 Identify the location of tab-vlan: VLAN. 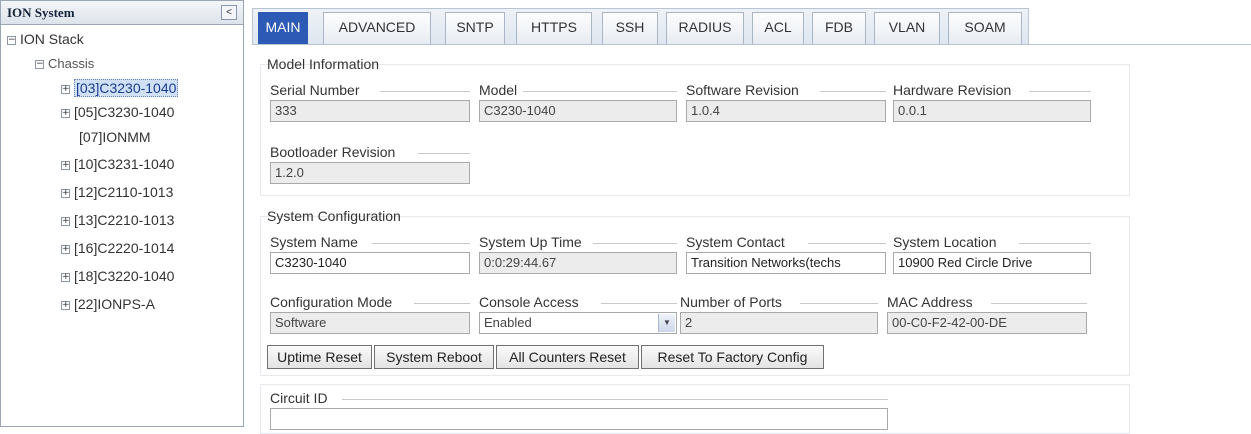
(907, 28).